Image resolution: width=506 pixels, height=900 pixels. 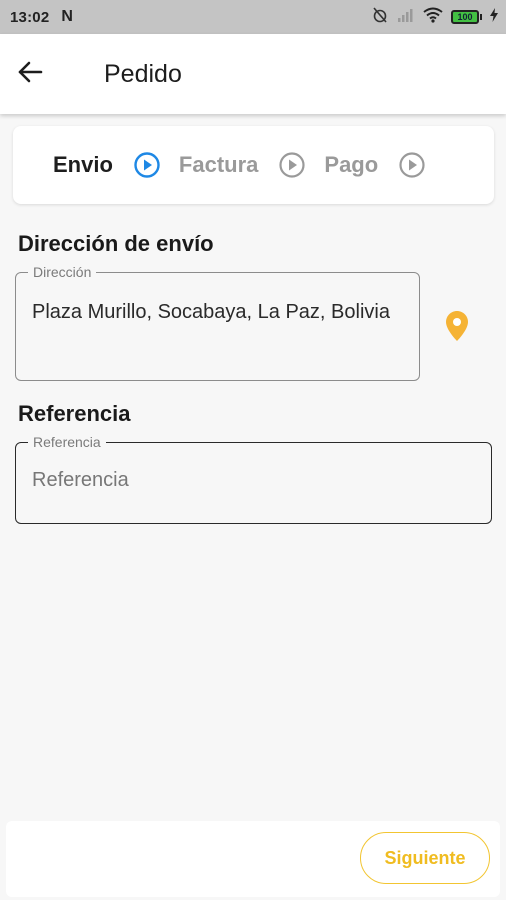 I want to click on step-label-factura: Factura, so click(x=218, y=164).